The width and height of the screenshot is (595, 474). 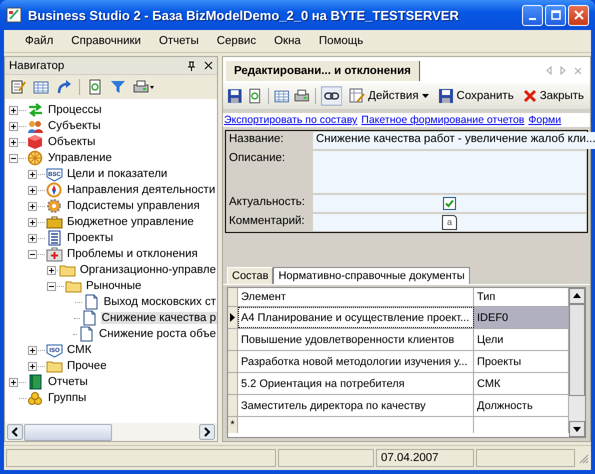 I want to click on close-document-button: Закрыть, so click(x=553, y=96).